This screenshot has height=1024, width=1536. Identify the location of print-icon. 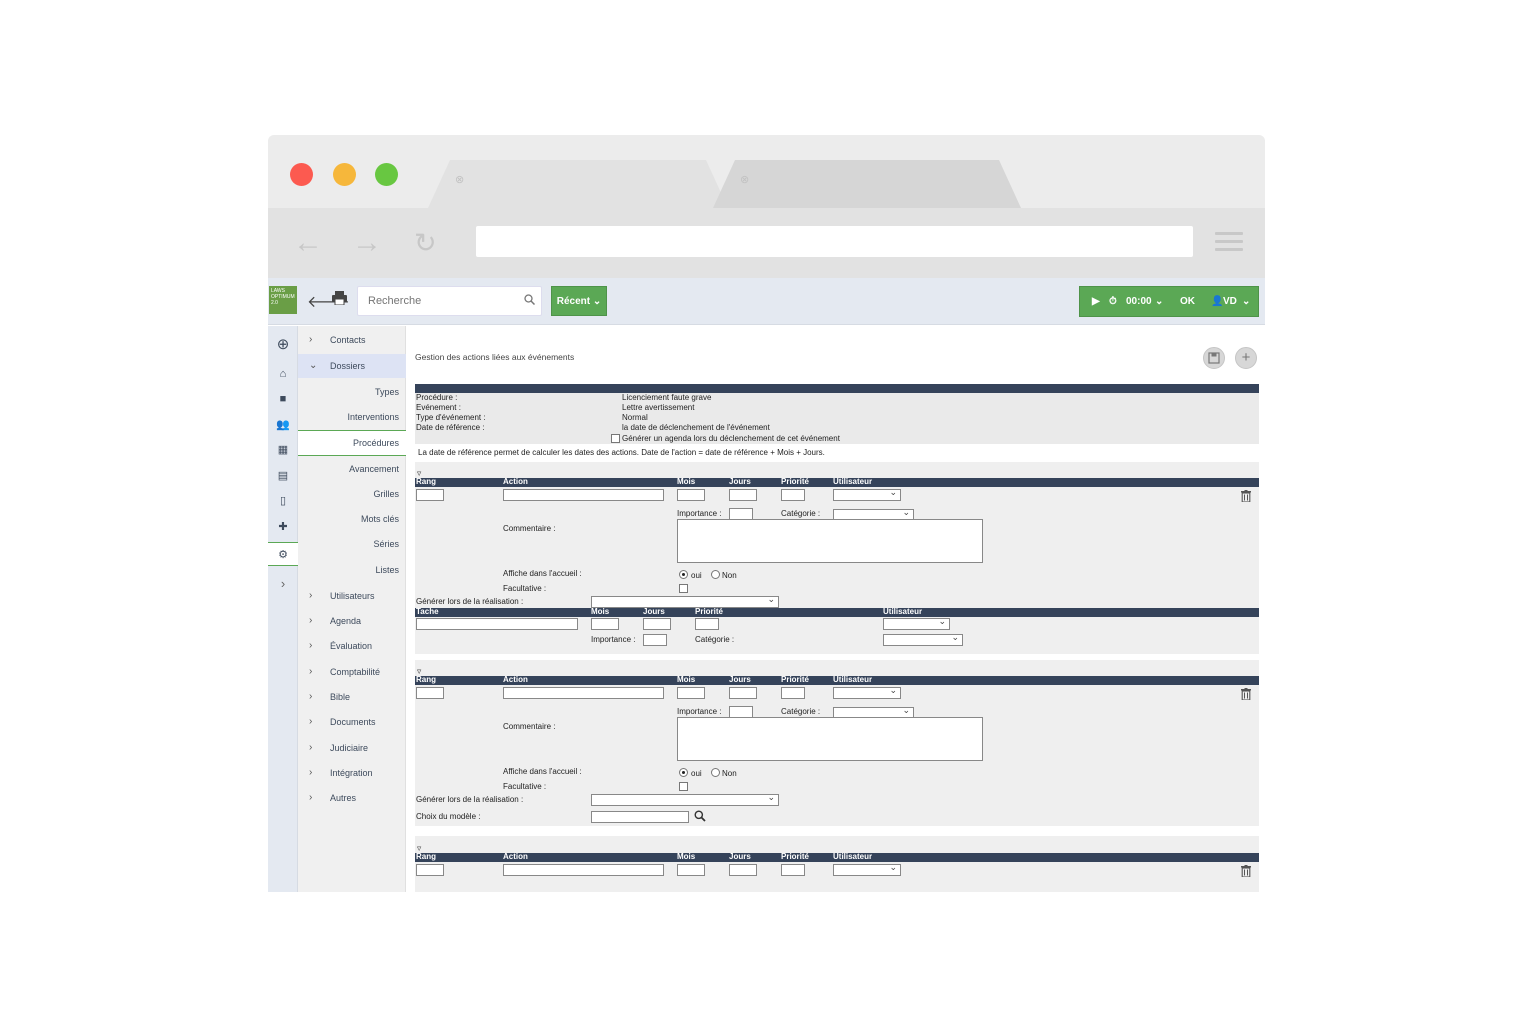
(339, 300).